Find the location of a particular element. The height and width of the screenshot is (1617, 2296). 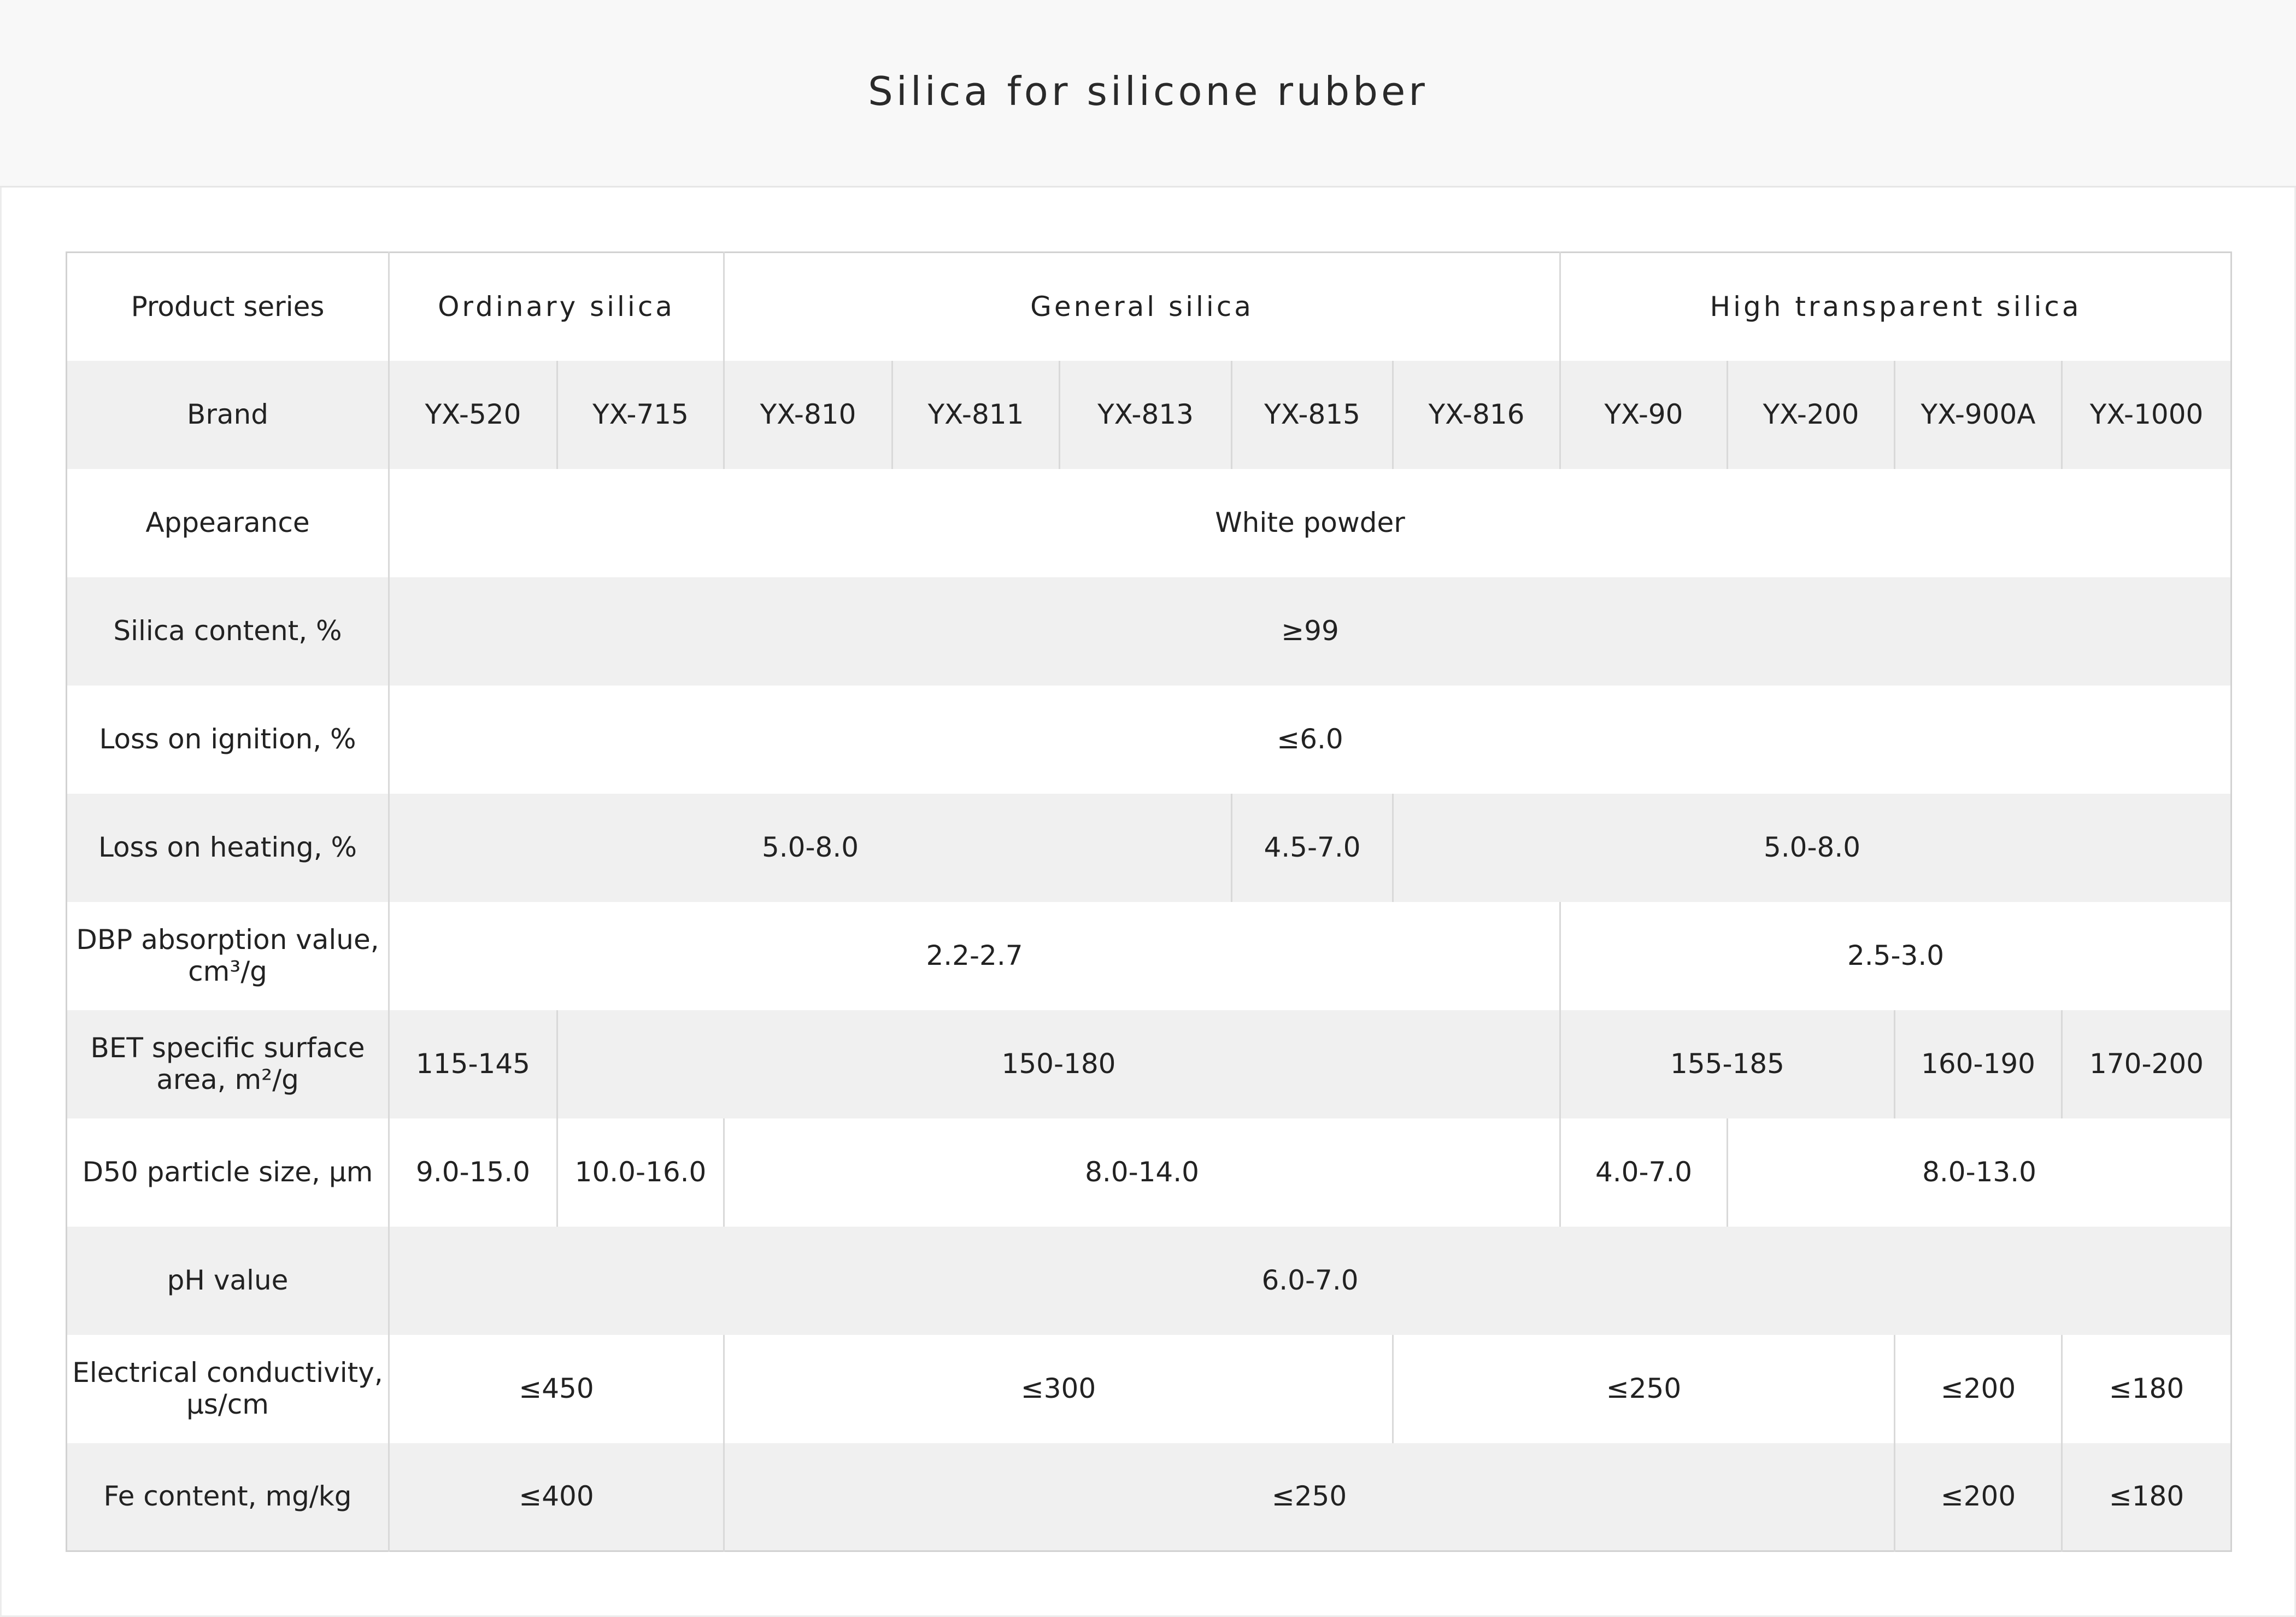

value-cell: 150-180 is located at coordinates (1058, 1064).